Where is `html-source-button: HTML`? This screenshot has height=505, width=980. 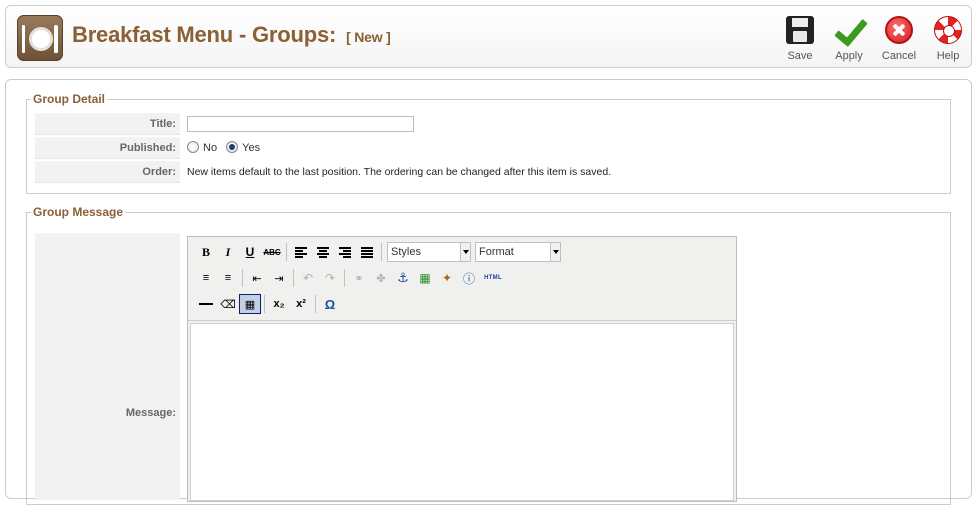
html-source-button: HTML is located at coordinates (493, 278).